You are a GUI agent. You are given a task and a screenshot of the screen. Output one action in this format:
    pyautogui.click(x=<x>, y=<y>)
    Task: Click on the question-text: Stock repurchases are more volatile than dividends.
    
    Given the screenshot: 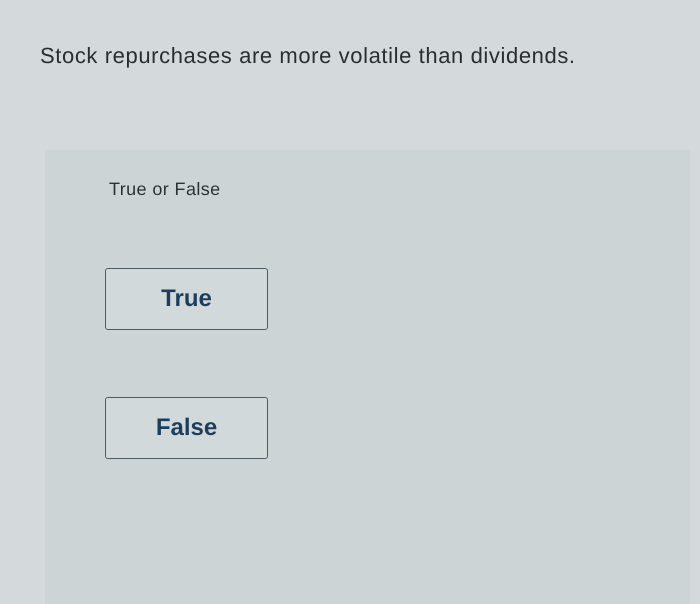 What is the action you would take?
    pyautogui.click(x=308, y=56)
    